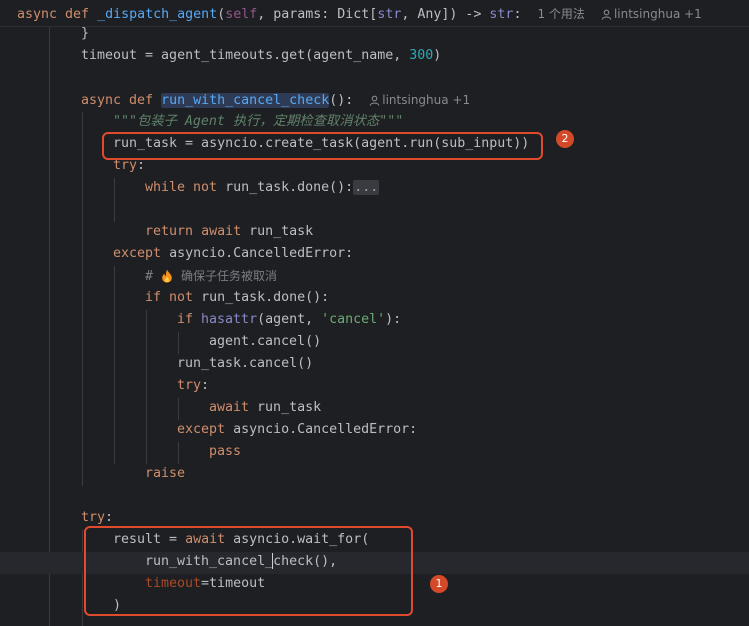 This screenshot has height=626, width=749. What do you see at coordinates (317, 14) in the screenshot?
I see `params-text: , params: Dict[` at bounding box center [317, 14].